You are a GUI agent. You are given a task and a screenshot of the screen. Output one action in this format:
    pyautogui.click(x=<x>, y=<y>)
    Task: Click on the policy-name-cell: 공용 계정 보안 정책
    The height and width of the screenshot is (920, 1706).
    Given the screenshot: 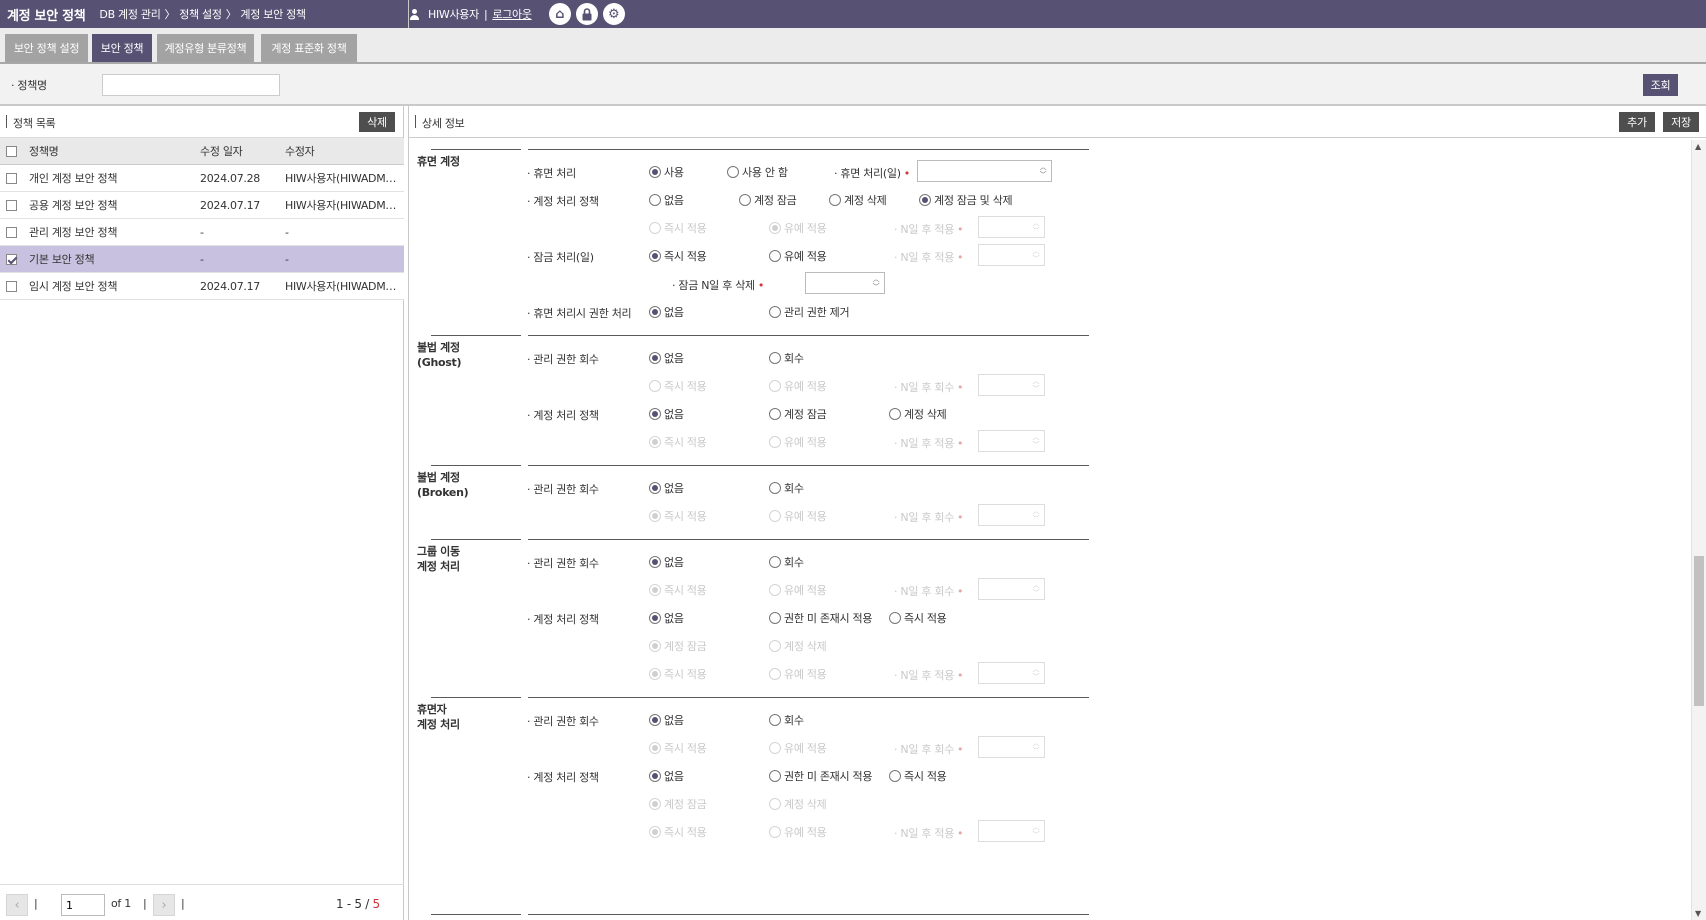 What is the action you would take?
    pyautogui.click(x=73, y=205)
    